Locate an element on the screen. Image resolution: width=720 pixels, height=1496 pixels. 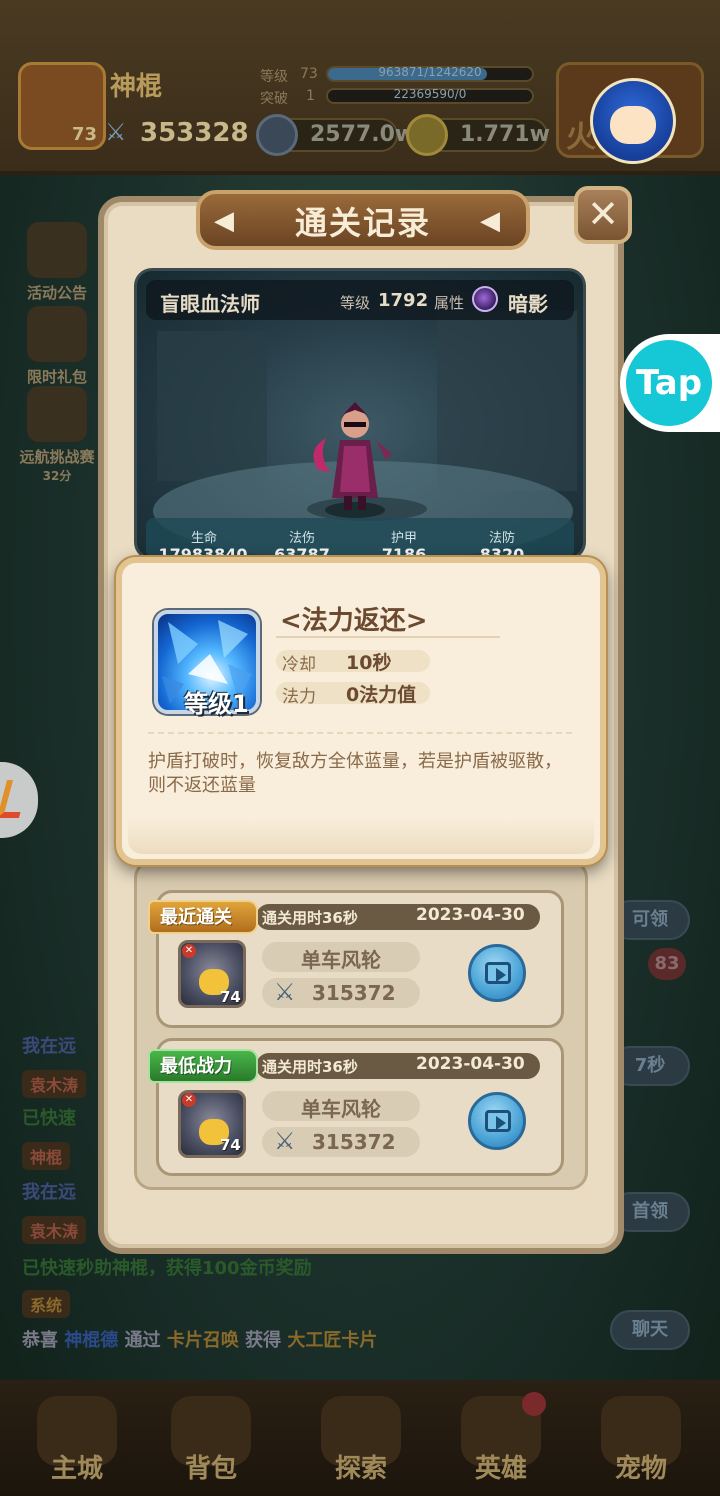
gold-currency: 1.771w is located at coordinates (478, 135).